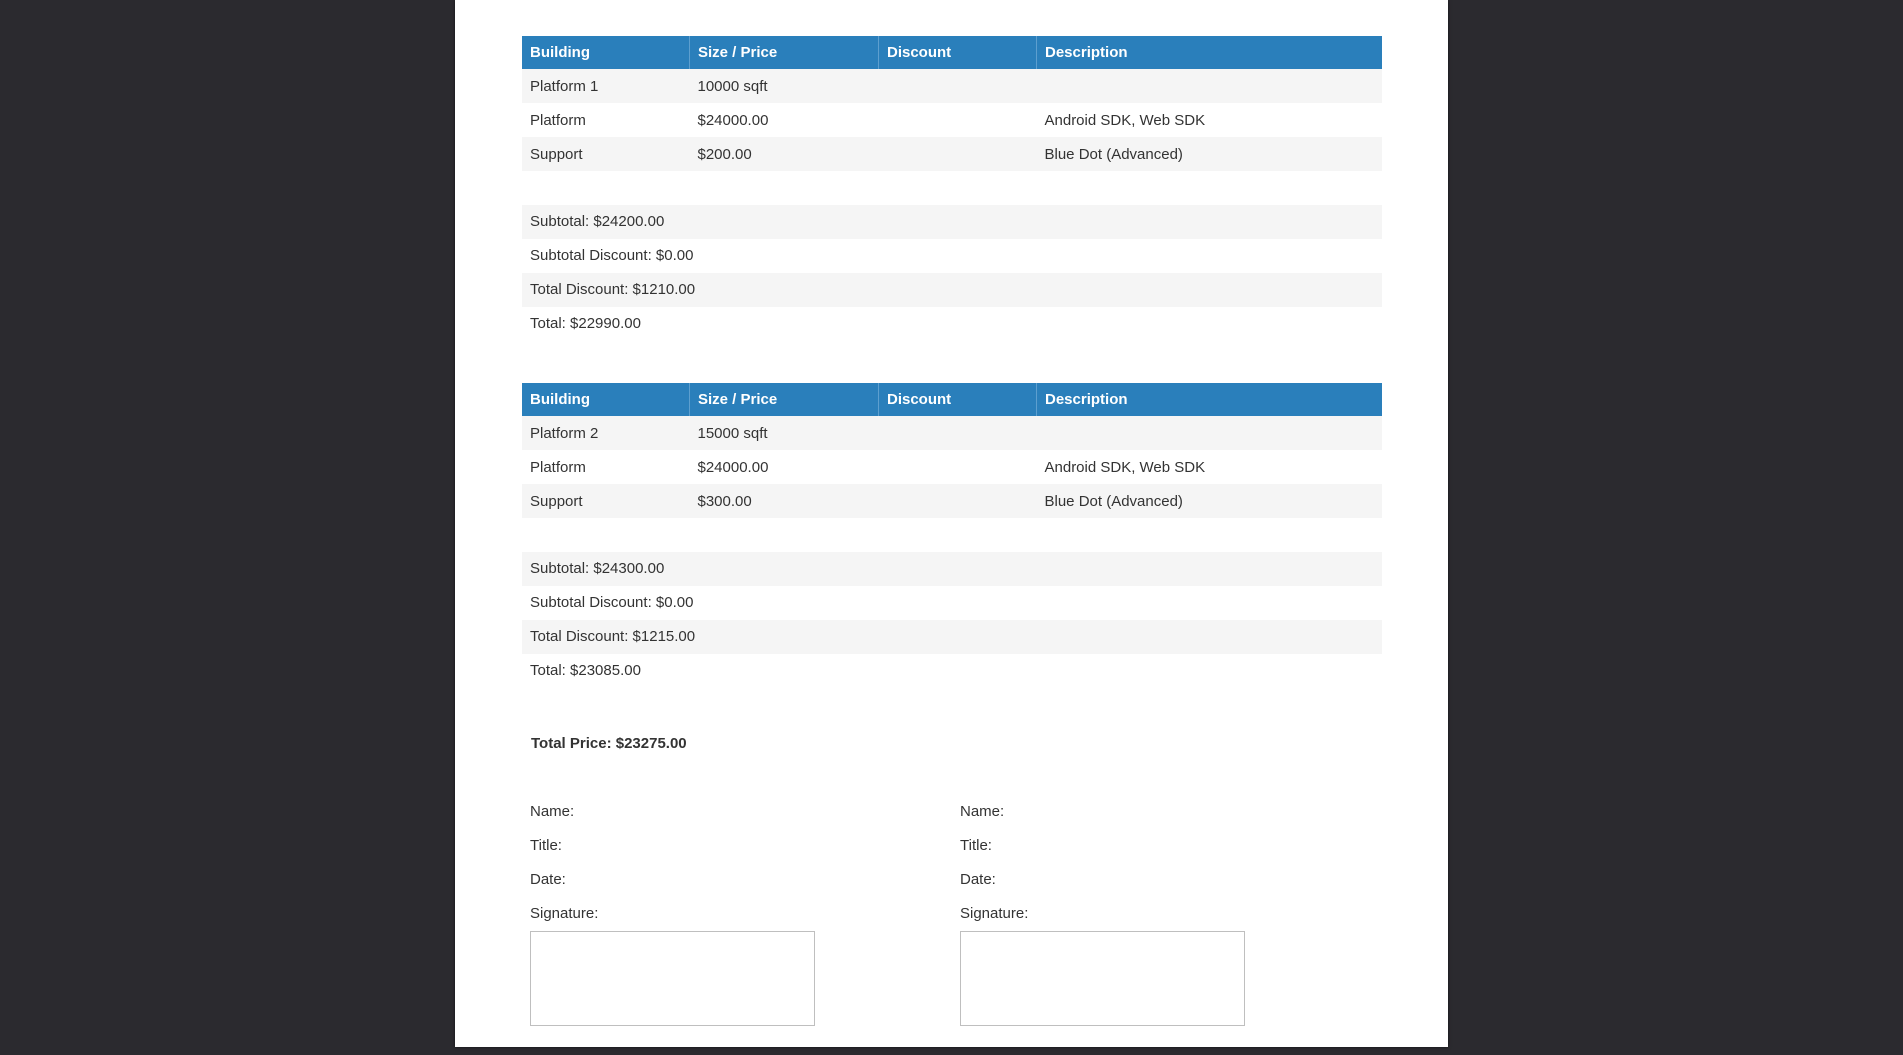  I want to click on total: Total: $23085.00, so click(952, 671).